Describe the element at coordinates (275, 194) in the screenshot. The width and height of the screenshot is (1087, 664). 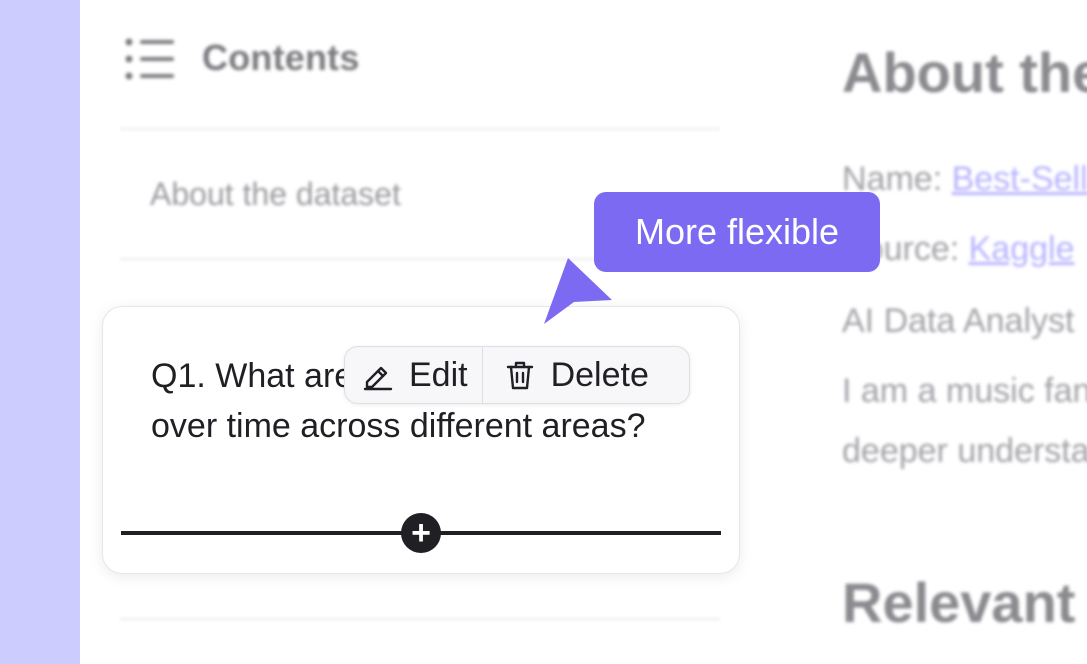
I see `toc-item-about-dataset: About the dataset` at that location.